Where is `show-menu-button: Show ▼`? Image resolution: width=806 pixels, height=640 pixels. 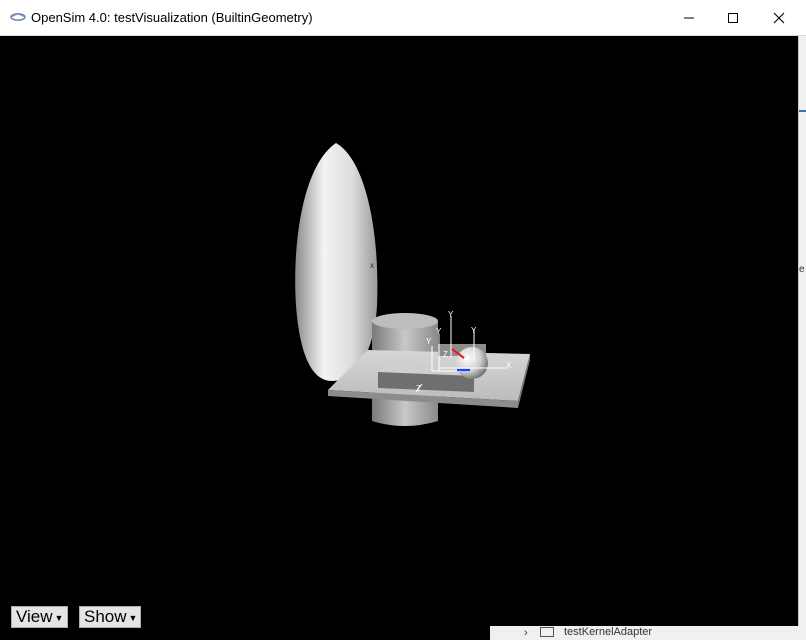
show-menu-button: Show ▼ is located at coordinates (110, 617).